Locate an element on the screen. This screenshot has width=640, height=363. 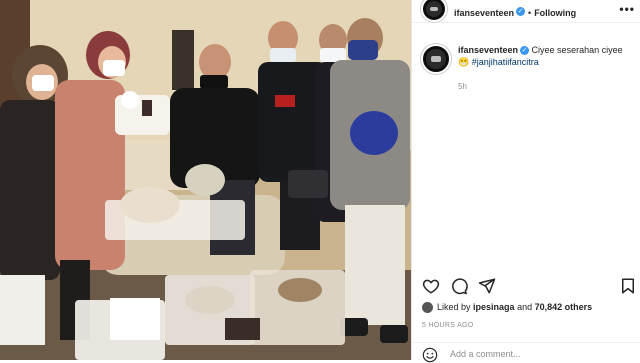
caption-verified-icon: ✓ is located at coordinates (525, 51).